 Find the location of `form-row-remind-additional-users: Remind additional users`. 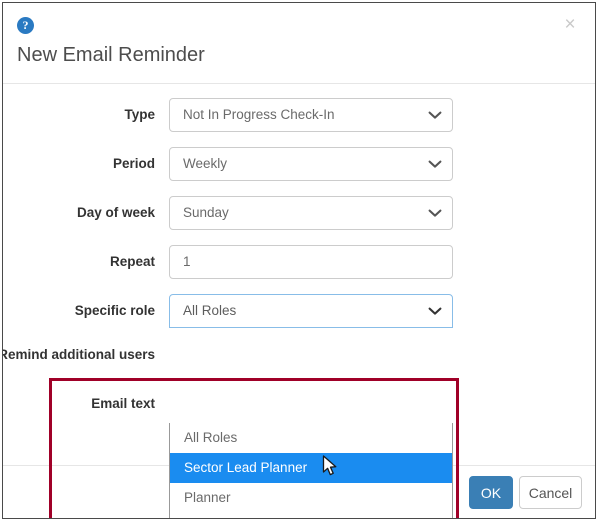

form-row-remind-additional-users: Remind additional users is located at coordinates (299, 355).